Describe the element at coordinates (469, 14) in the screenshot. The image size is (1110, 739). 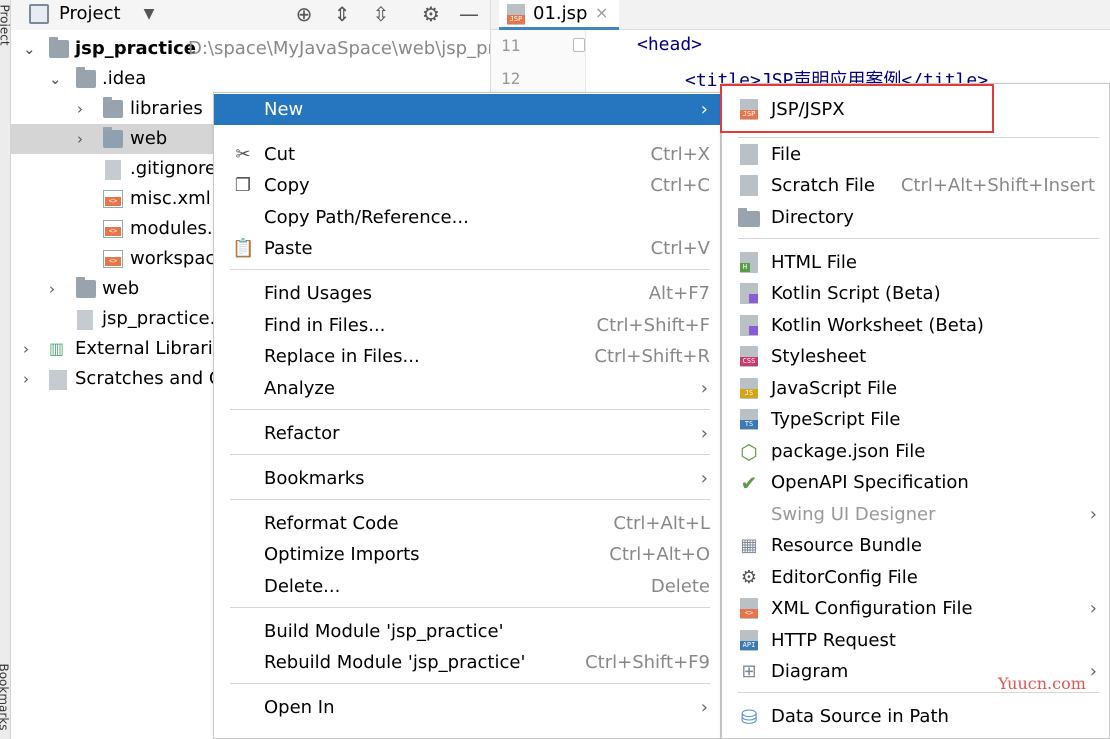
I see `minimize-icon: —` at that location.